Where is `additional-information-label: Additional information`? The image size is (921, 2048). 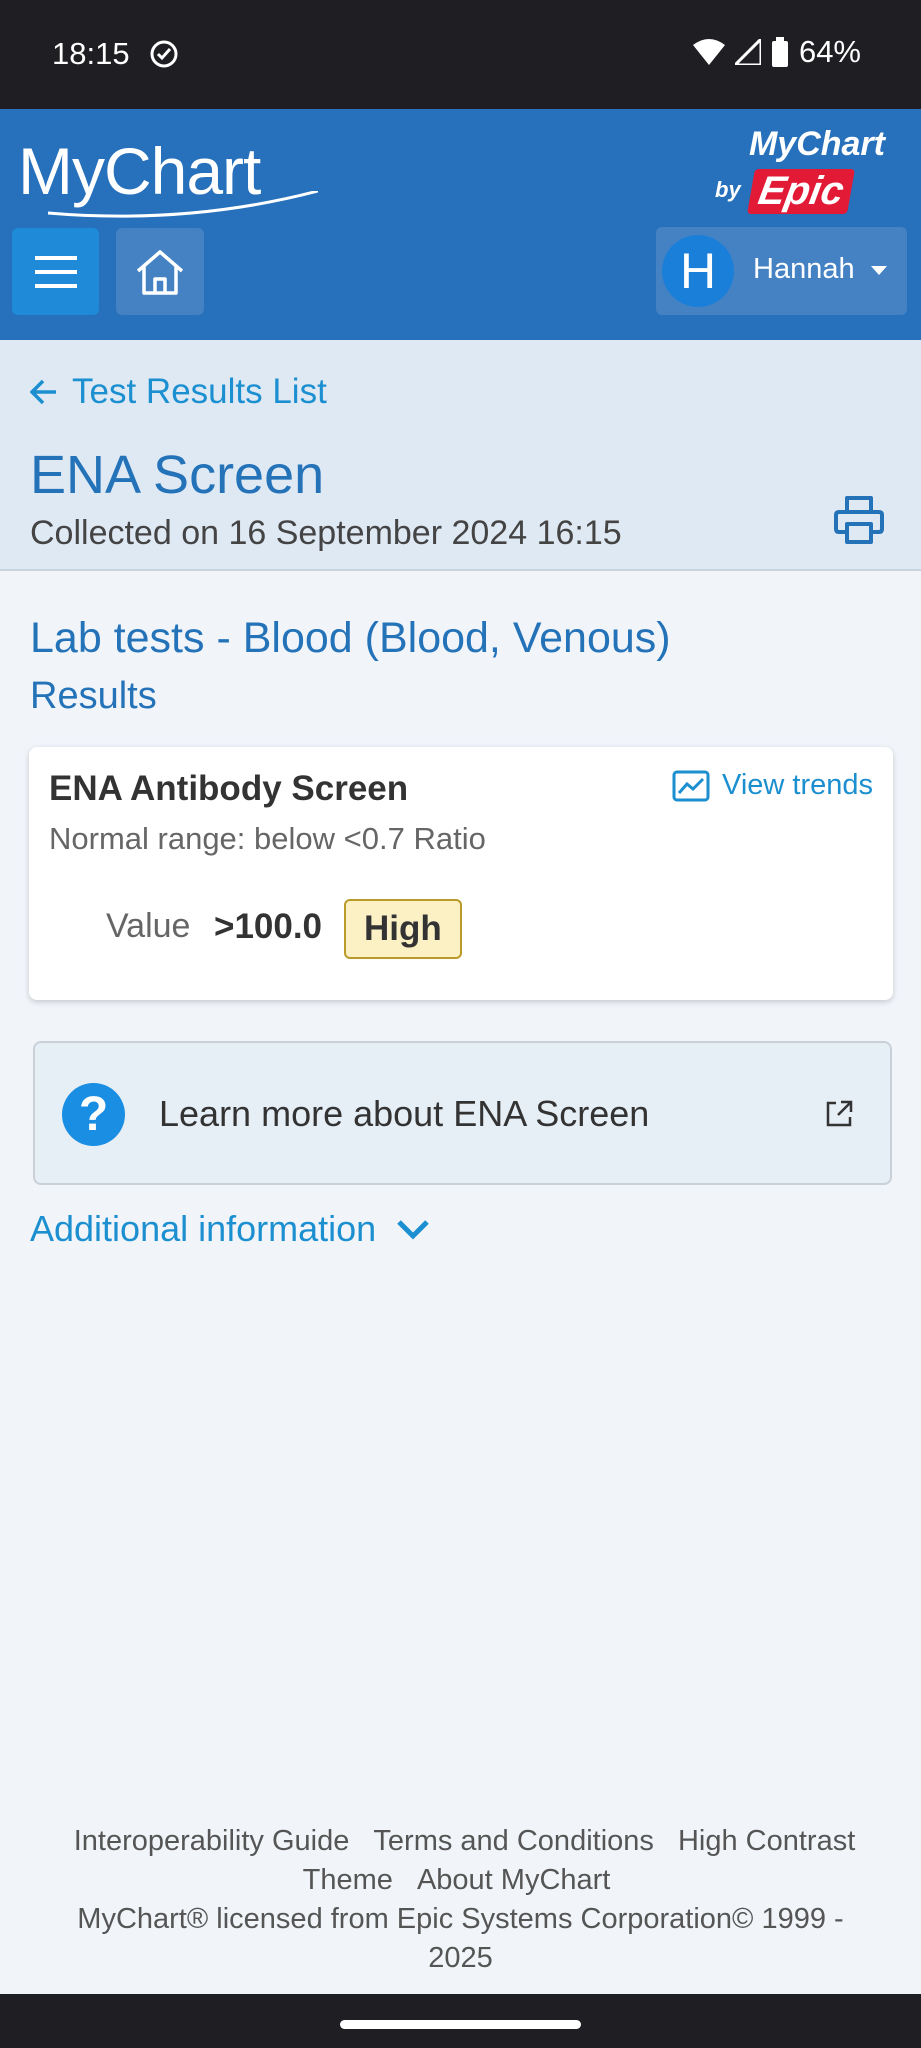
additional-information-label: Additional information is located at coordinates (203, 1228).